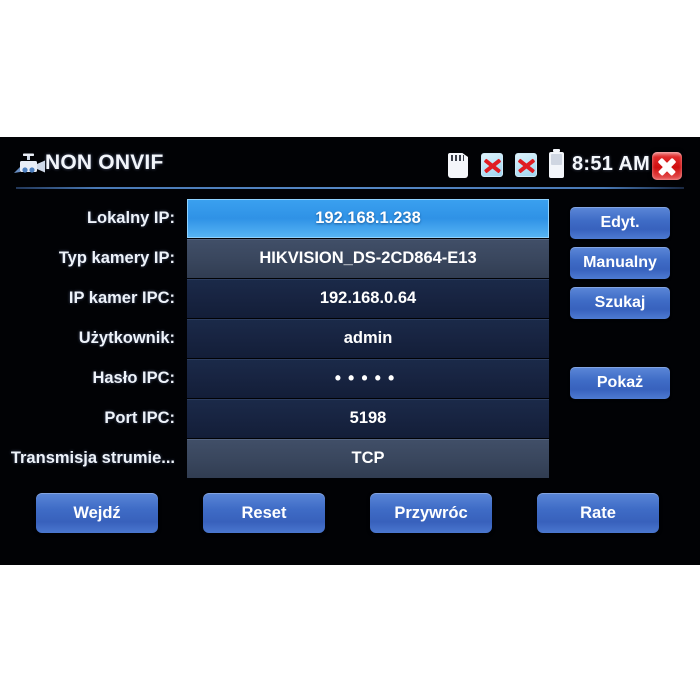 This screenshot has height=700, width=700. I want to click on label-ipc-camera-ip: IP kamer IPC:, so click(121, 298).